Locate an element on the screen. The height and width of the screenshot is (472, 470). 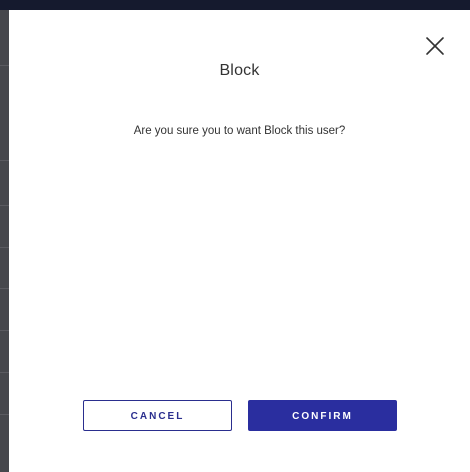
cancel-button: CANCEL is located at coordinates (157, 415).